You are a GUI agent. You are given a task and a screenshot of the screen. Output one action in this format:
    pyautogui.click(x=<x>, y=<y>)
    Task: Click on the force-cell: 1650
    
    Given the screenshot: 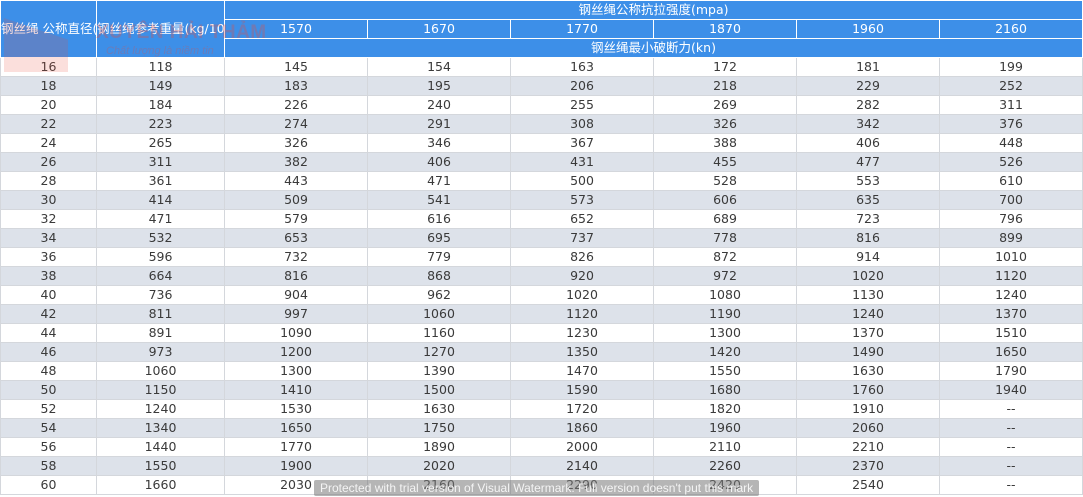 What is the action you would take?
    pyautogui.click(x=296, y=428)
    